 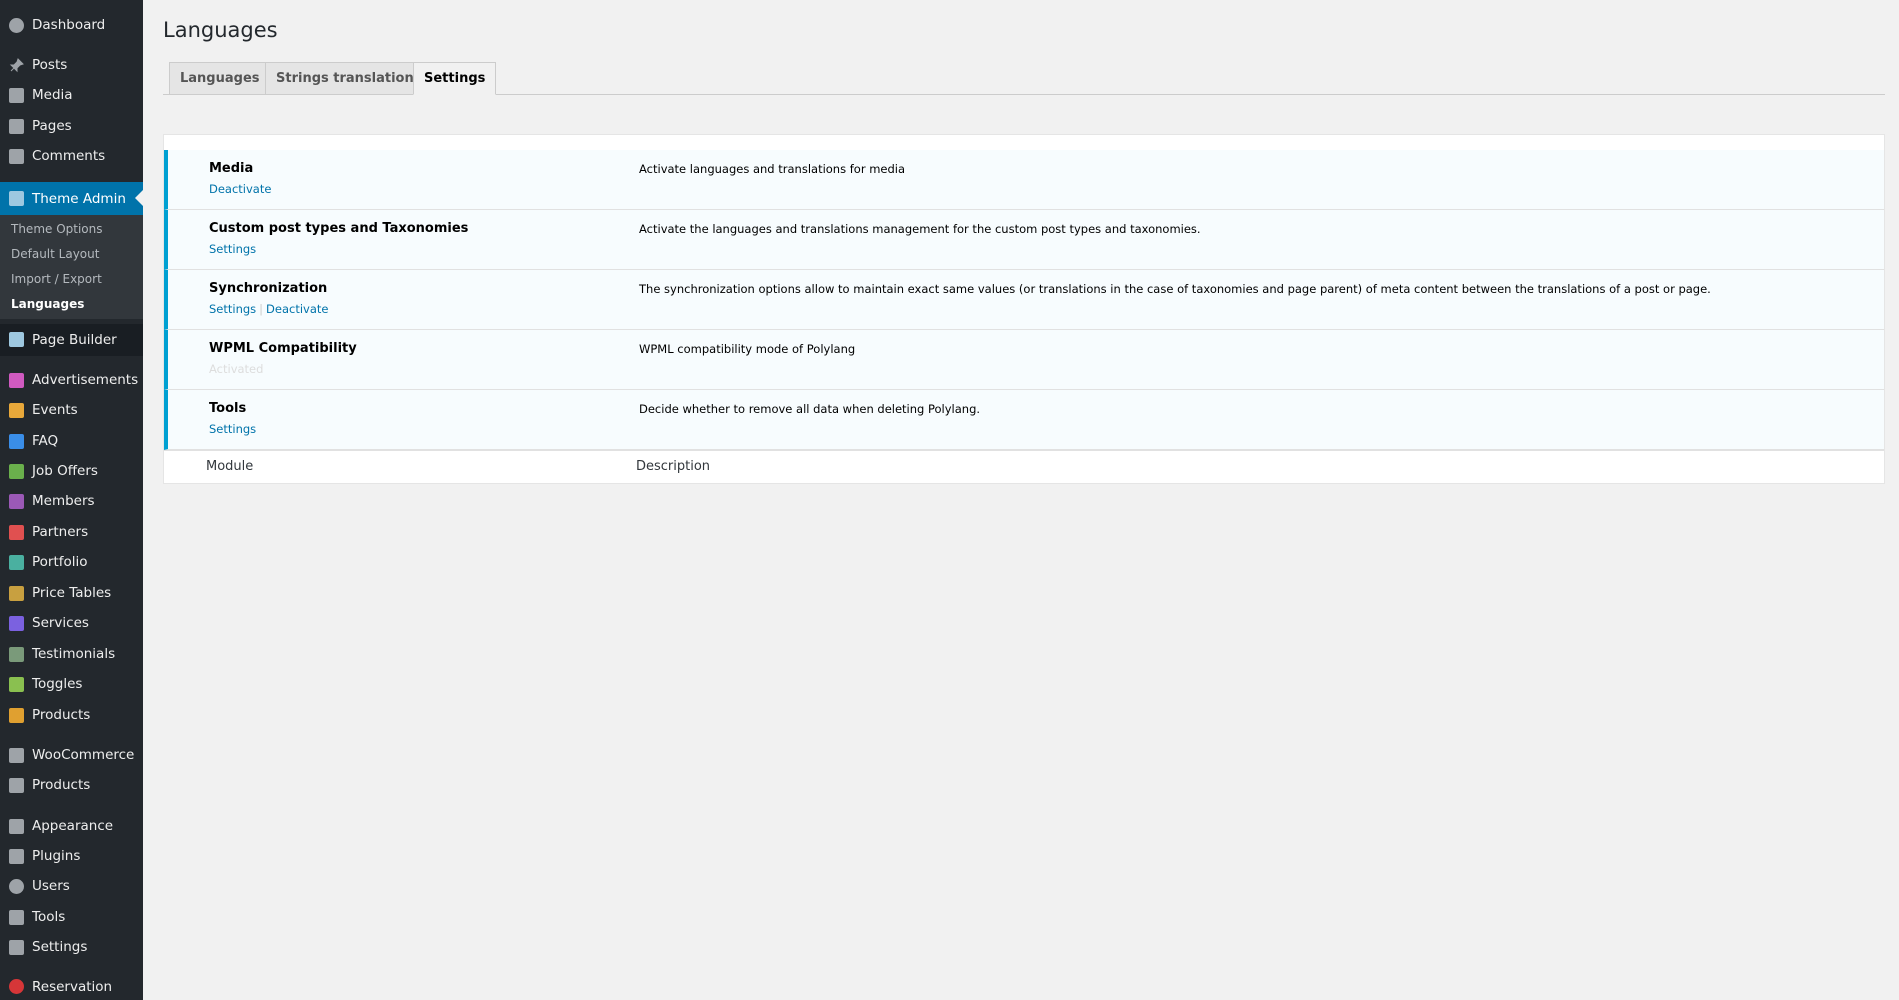 I want to click on media-icon, so click(x=16, y=95).